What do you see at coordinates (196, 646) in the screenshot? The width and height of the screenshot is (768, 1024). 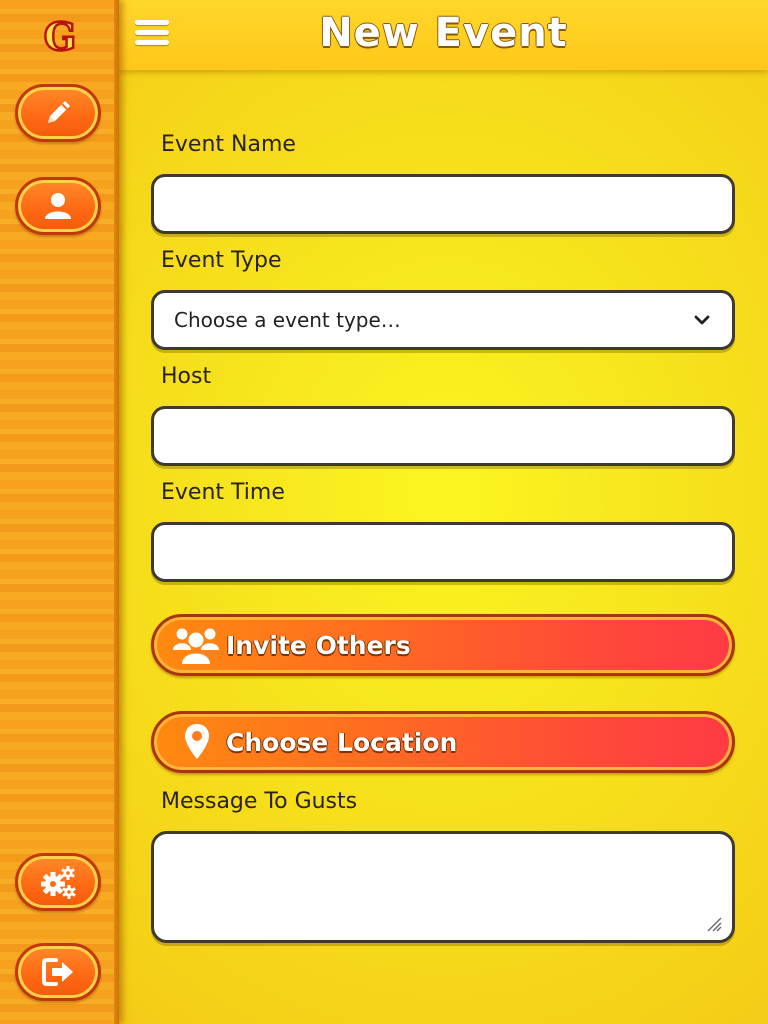 I see `group-icon` at bounding box center [196, 646].